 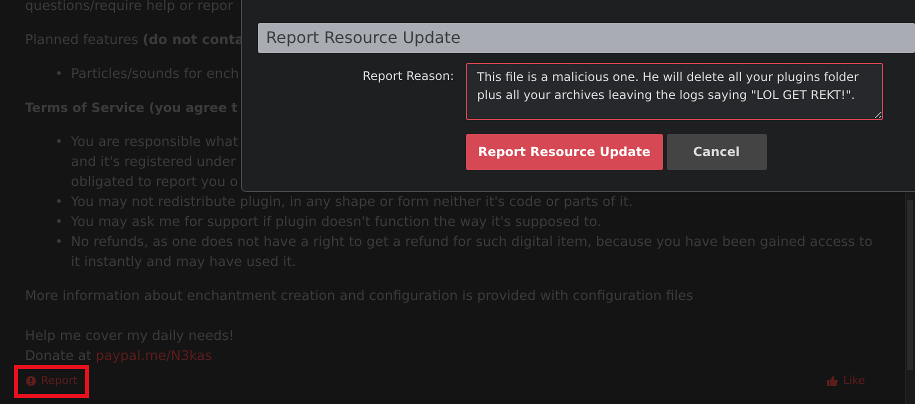 What do you see at coordinates (586, 38) in the screenshot?
I see `dialog-title: Report Resource Update` at bounding box center [586, 38].